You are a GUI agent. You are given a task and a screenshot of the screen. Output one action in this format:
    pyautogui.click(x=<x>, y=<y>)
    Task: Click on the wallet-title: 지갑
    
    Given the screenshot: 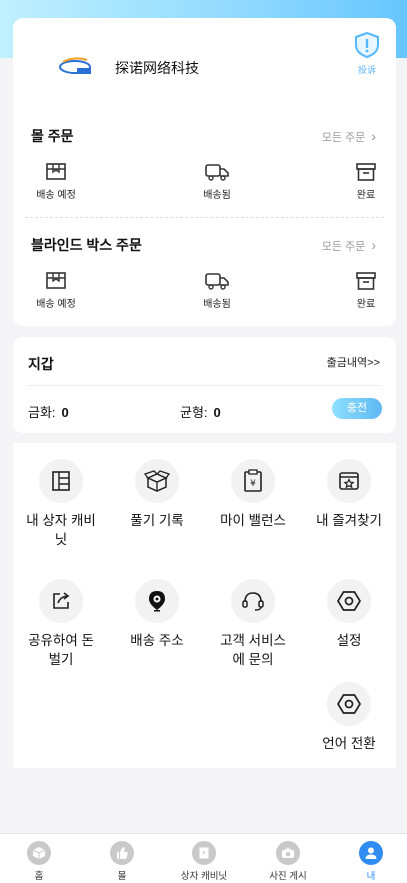 What is the action you would take?
    pyautogui.click(x=41, y=364)
    